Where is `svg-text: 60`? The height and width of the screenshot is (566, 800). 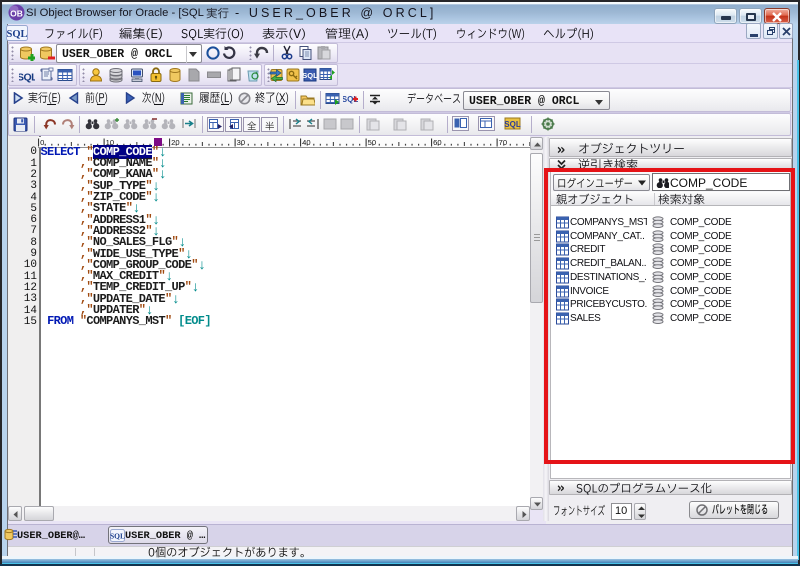 svg-text: 60 is located at coordinates (437, 142).